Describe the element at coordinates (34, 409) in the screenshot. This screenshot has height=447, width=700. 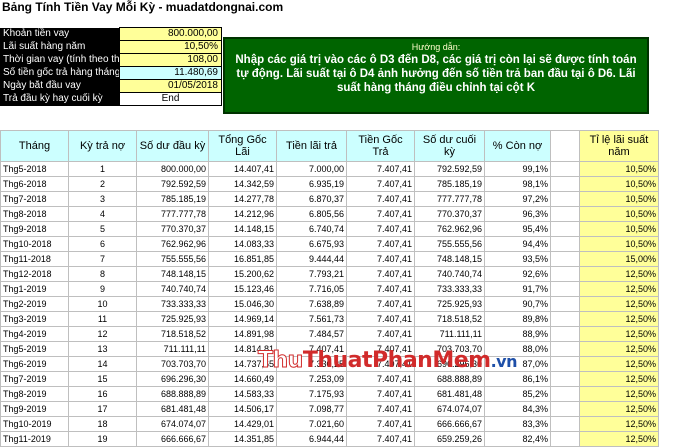
I see `table-cell: Thg9-2019` at that location.